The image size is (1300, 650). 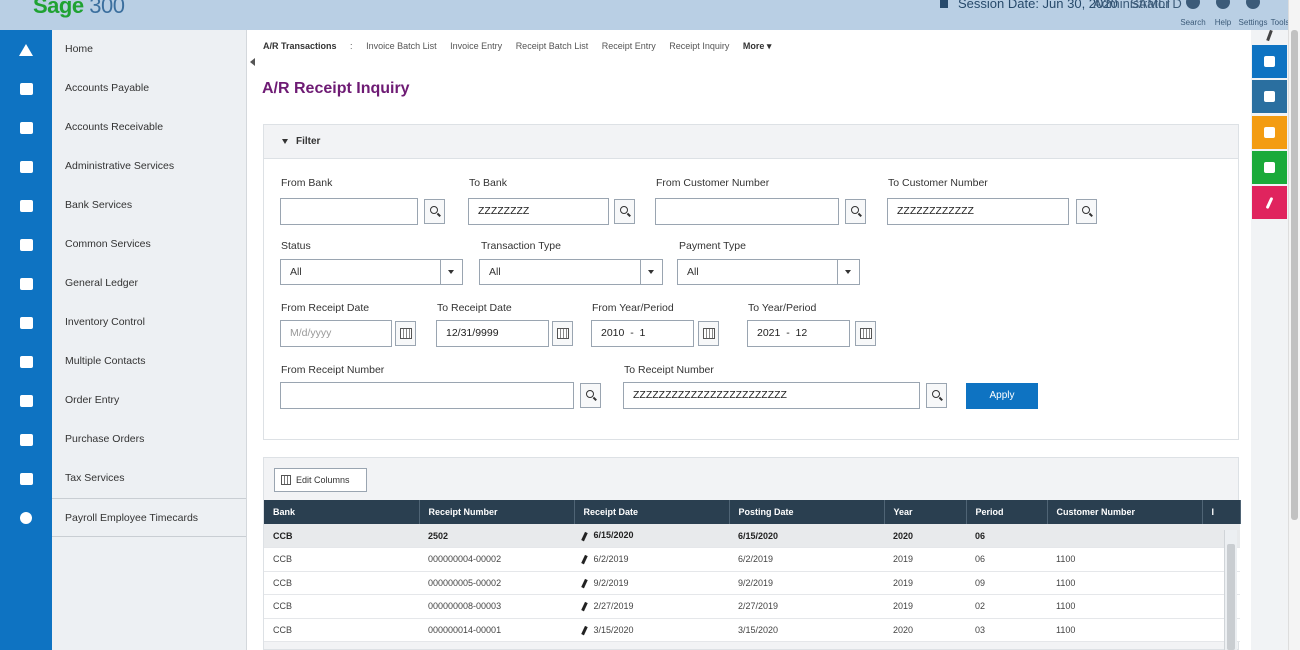 I want to click on column-header-year: Year, so click(x=925, y=512).